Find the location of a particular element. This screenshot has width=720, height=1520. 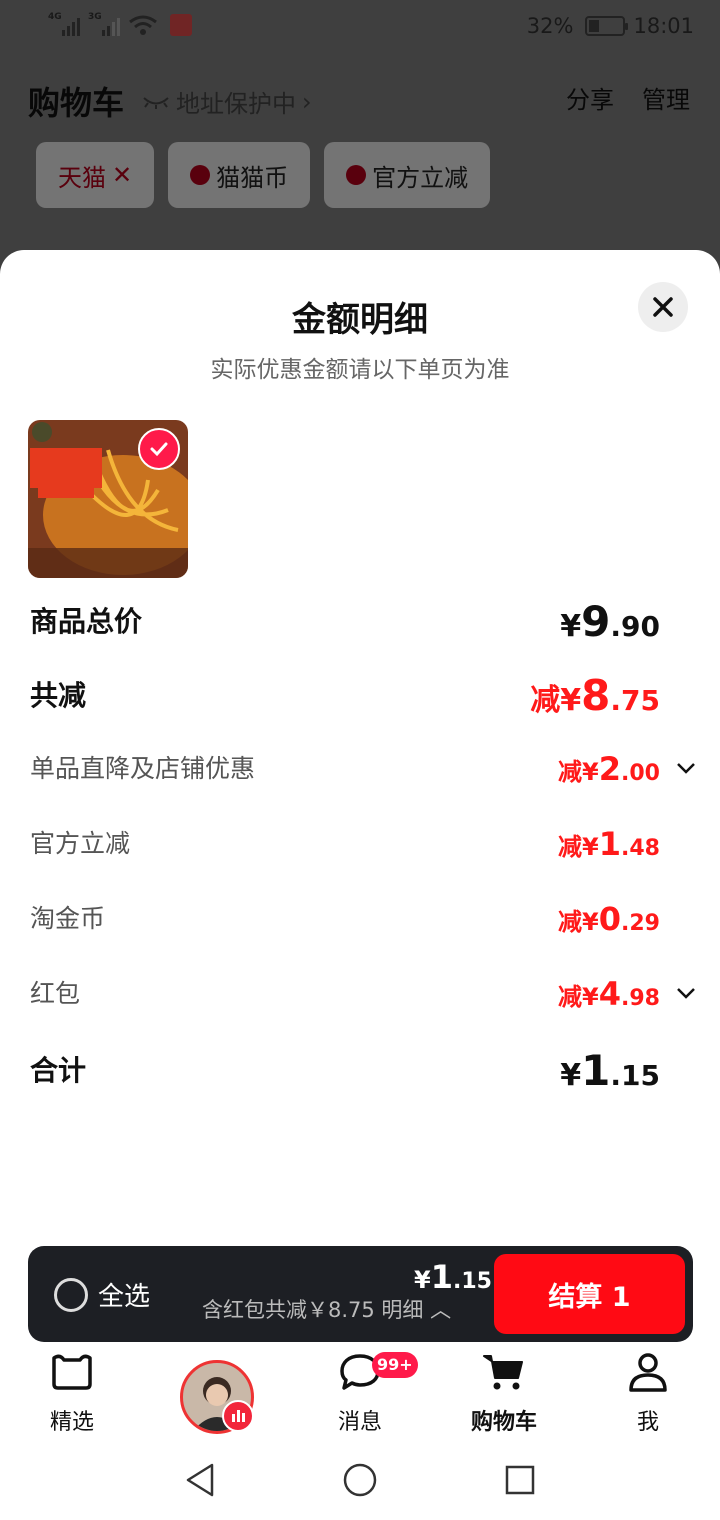

discount-note-text: 含红包共减￥8.75 明细 is located at coordinates (313, 1310).